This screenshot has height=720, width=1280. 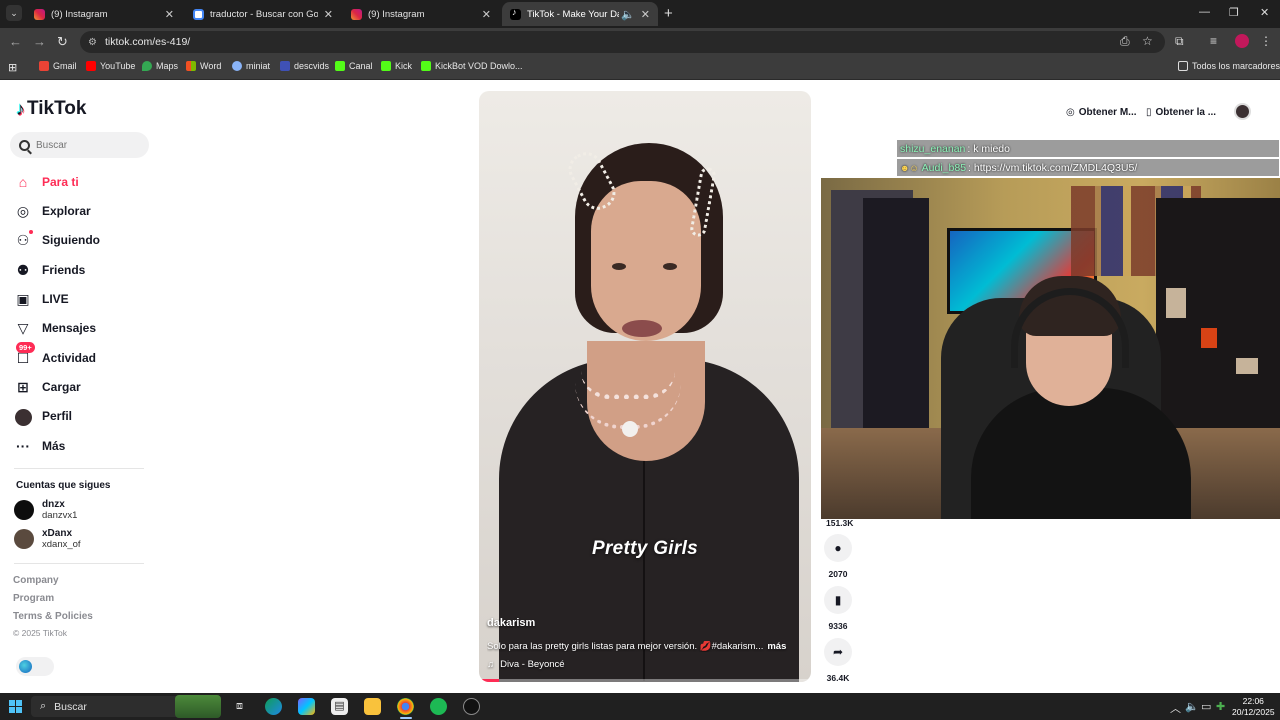 What do you see at coordinates (838, 660) in the screenshot?
I see `share-button: ➦ 36.4K` at bounding box center [838, 660].